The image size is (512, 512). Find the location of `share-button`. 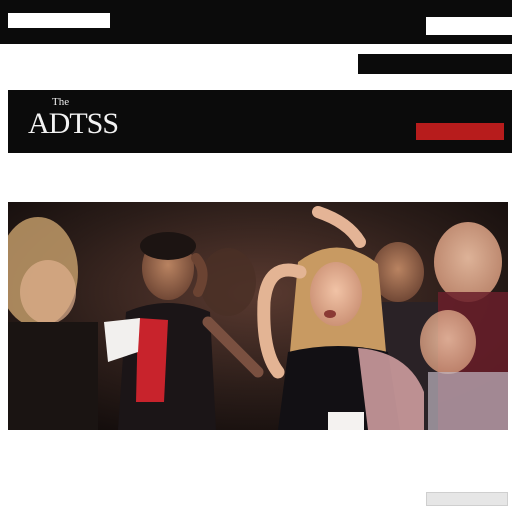

share-button is located at coordinates (467, 499).